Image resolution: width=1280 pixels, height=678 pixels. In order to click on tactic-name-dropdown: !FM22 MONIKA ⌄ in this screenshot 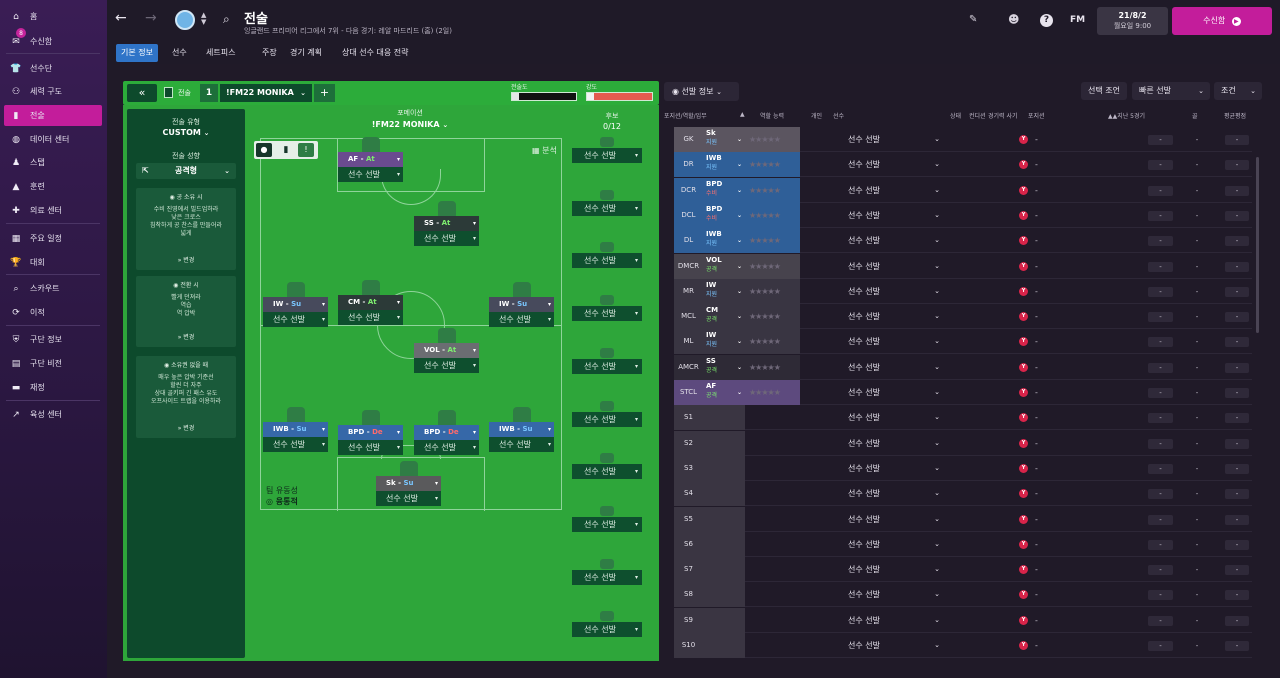, I will do `click(266, 93)`.